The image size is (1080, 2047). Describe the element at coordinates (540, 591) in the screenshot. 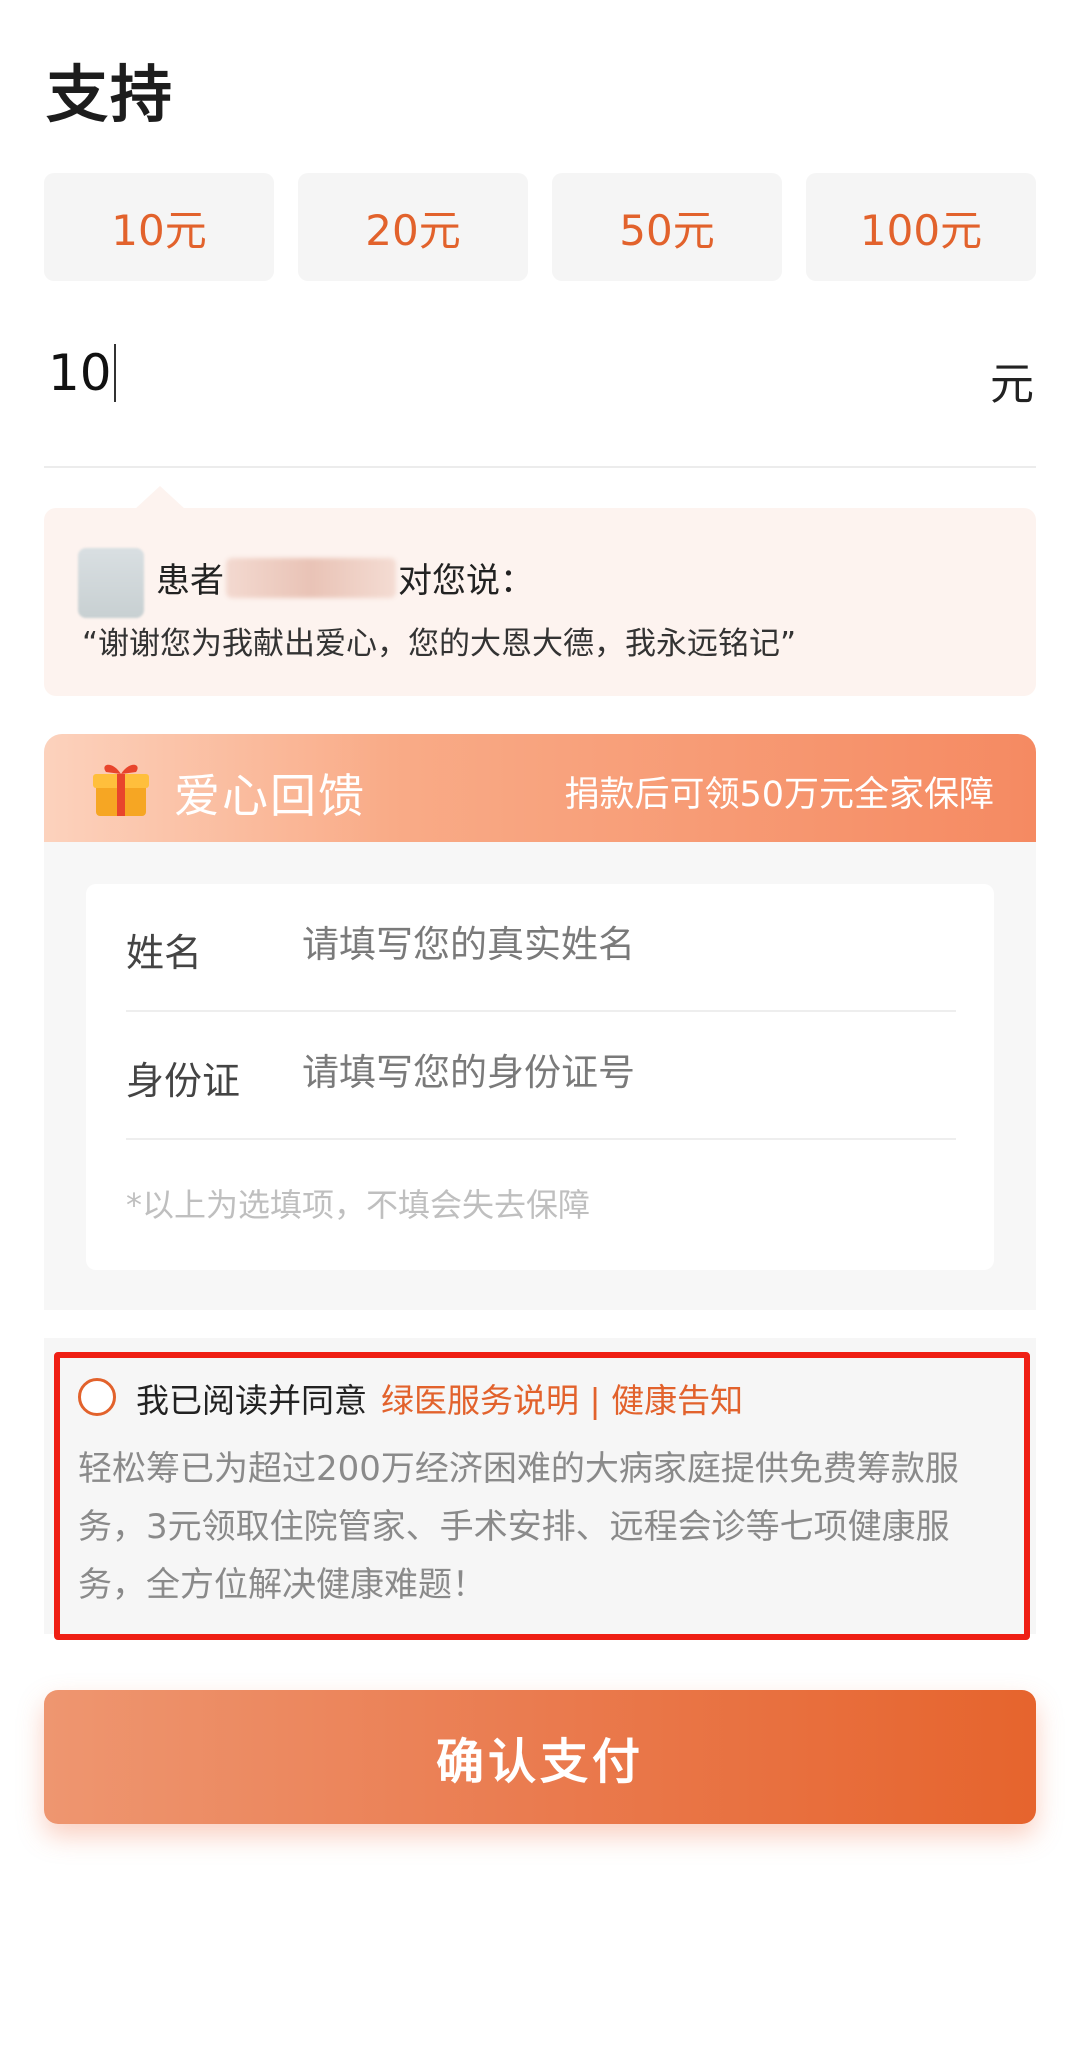

I see `patient-message: 患者 对您说： “谢谢您为我献出爱心，您的大恩大德，我永远铭记”` at that location.